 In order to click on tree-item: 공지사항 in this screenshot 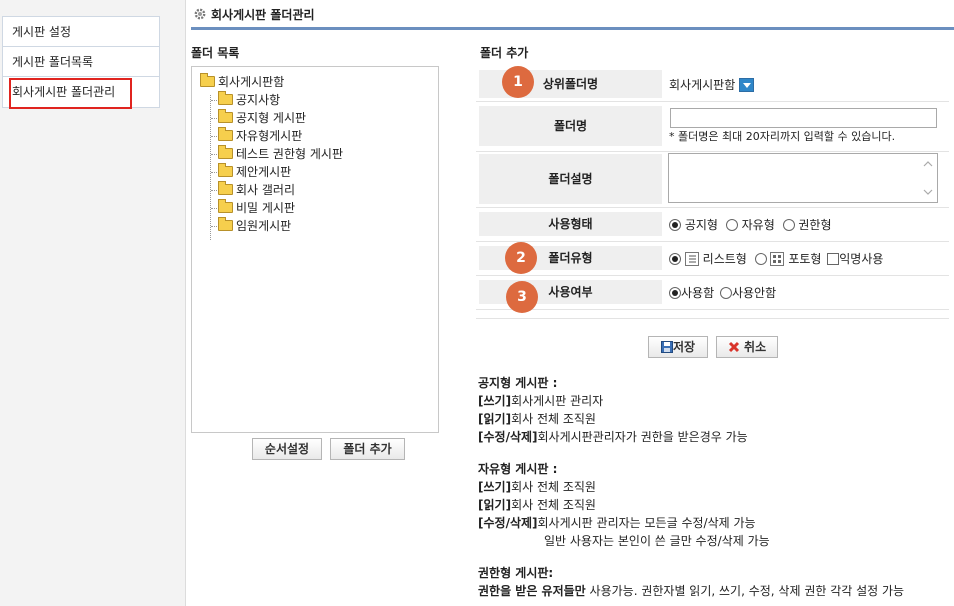, I will do `click(245, 100)`.